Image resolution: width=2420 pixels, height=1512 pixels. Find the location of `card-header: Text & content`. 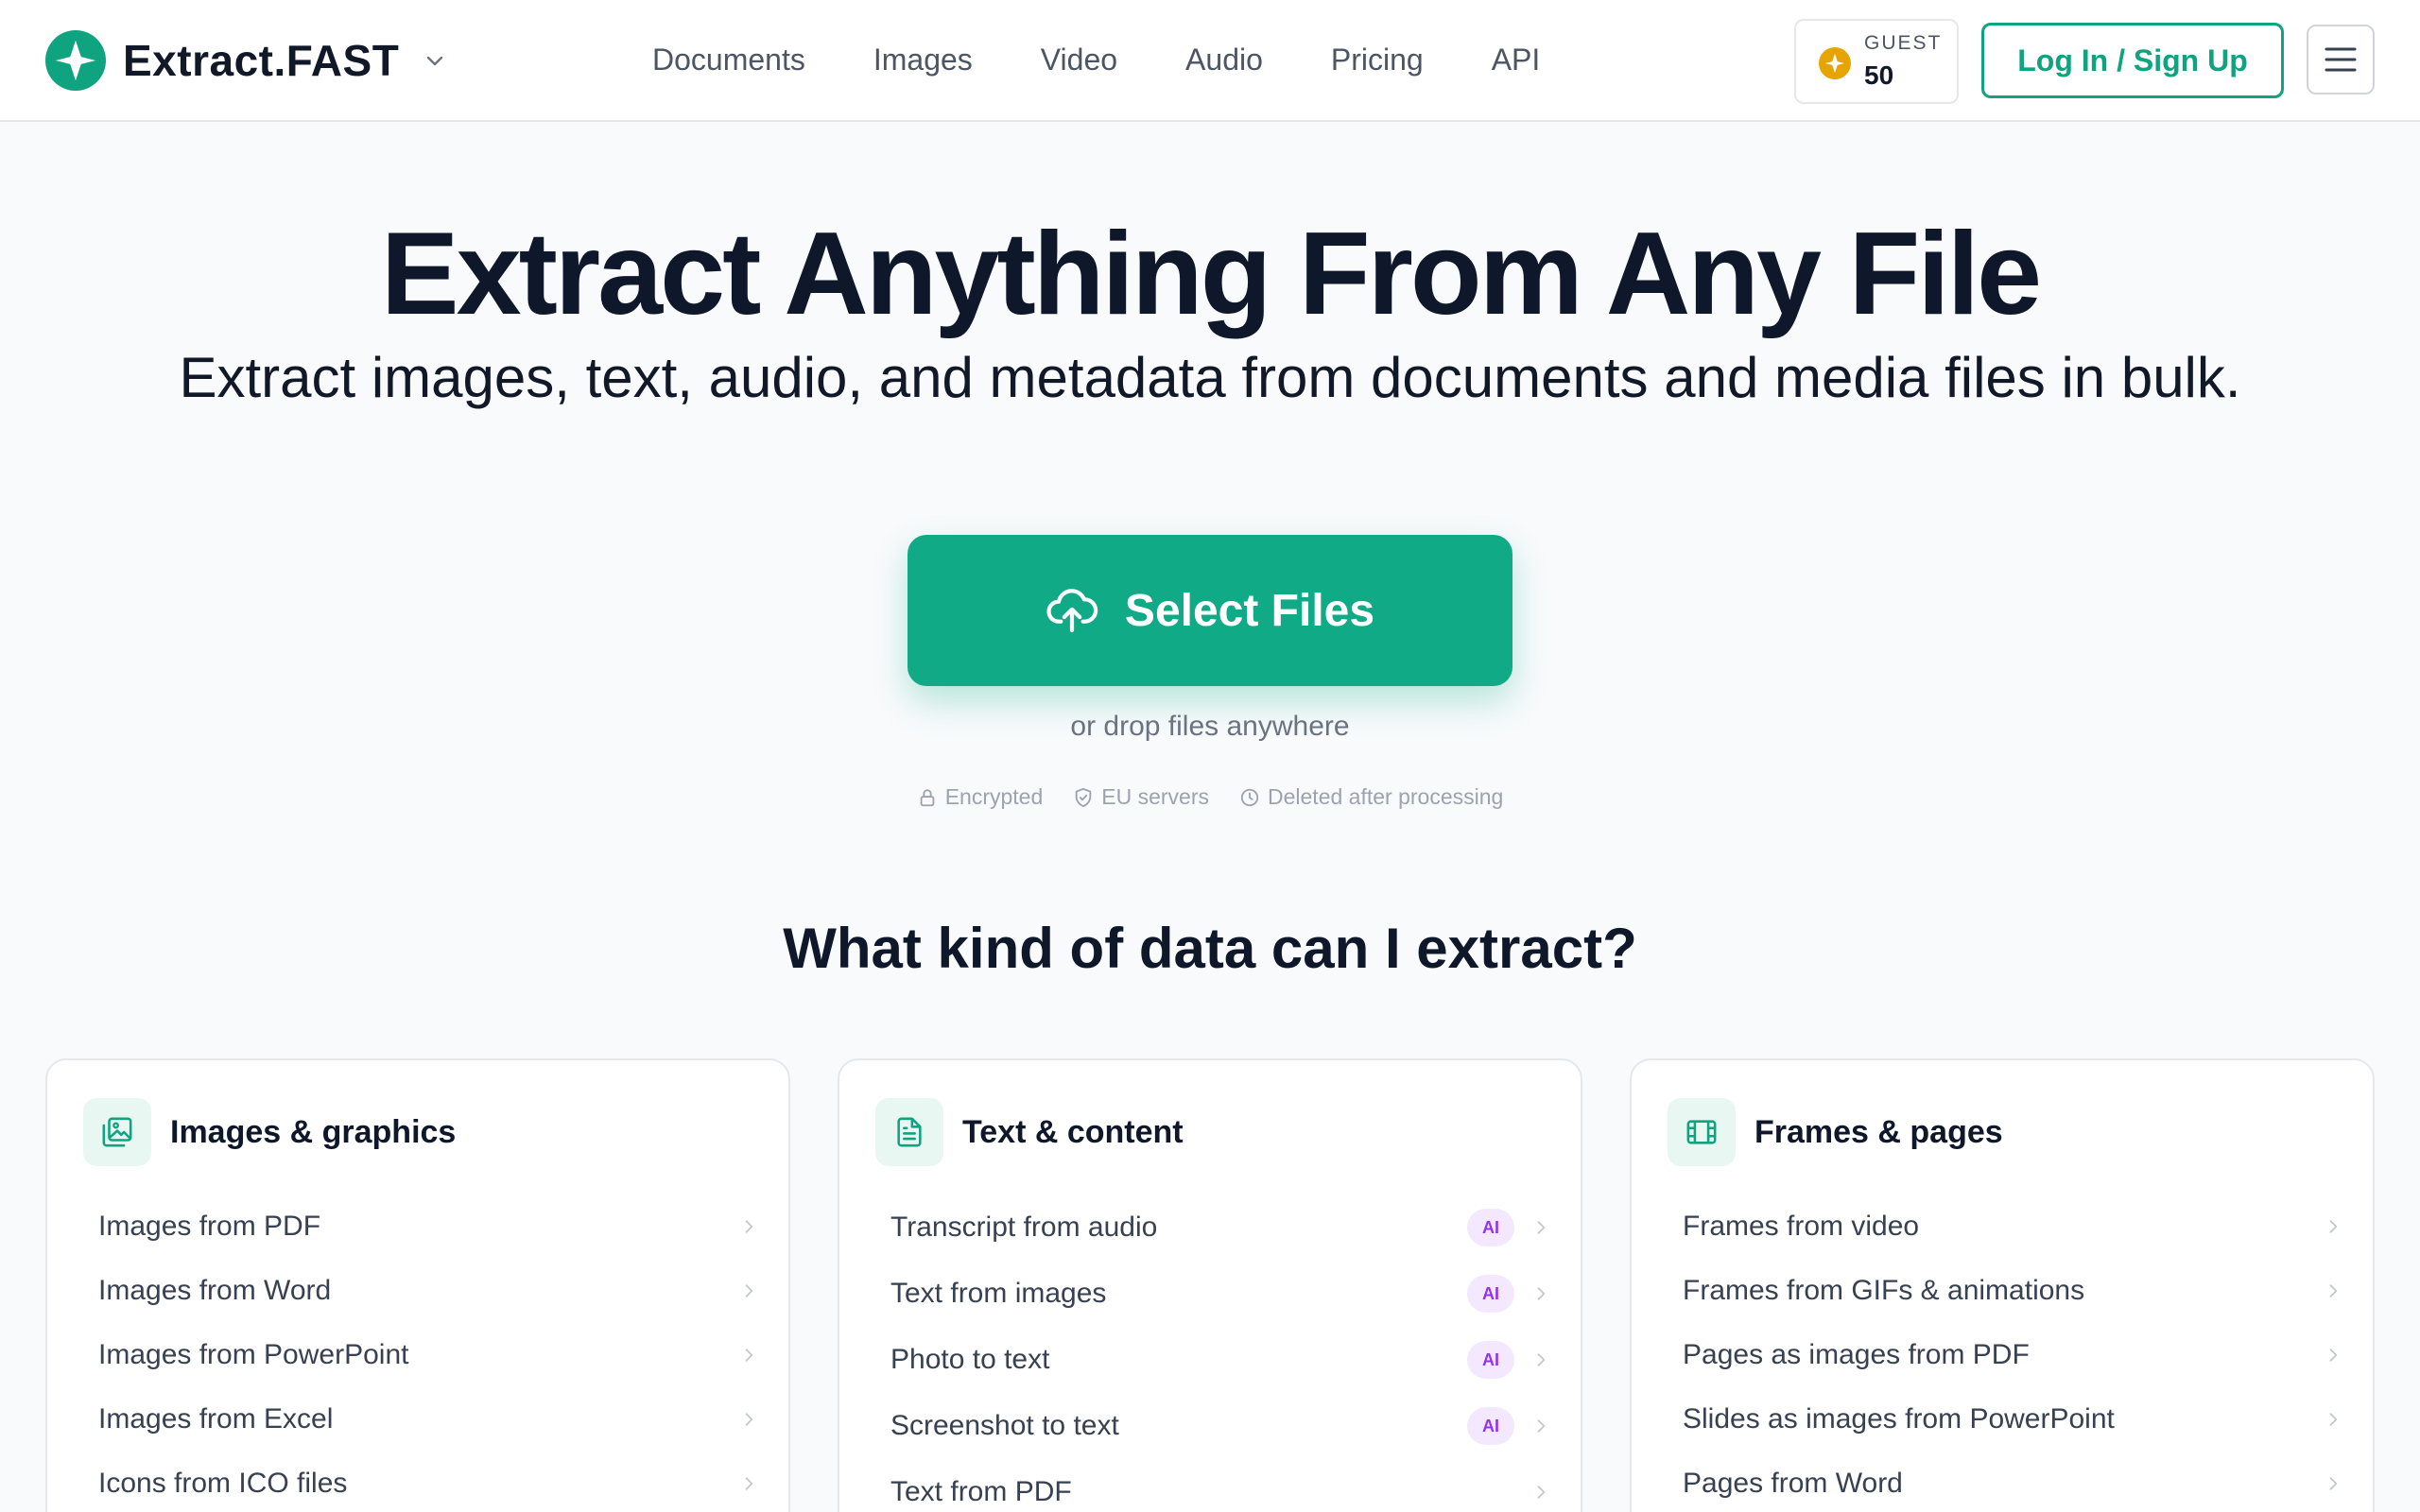

card-header: Text & content is located at coordinates (1029, 1132).